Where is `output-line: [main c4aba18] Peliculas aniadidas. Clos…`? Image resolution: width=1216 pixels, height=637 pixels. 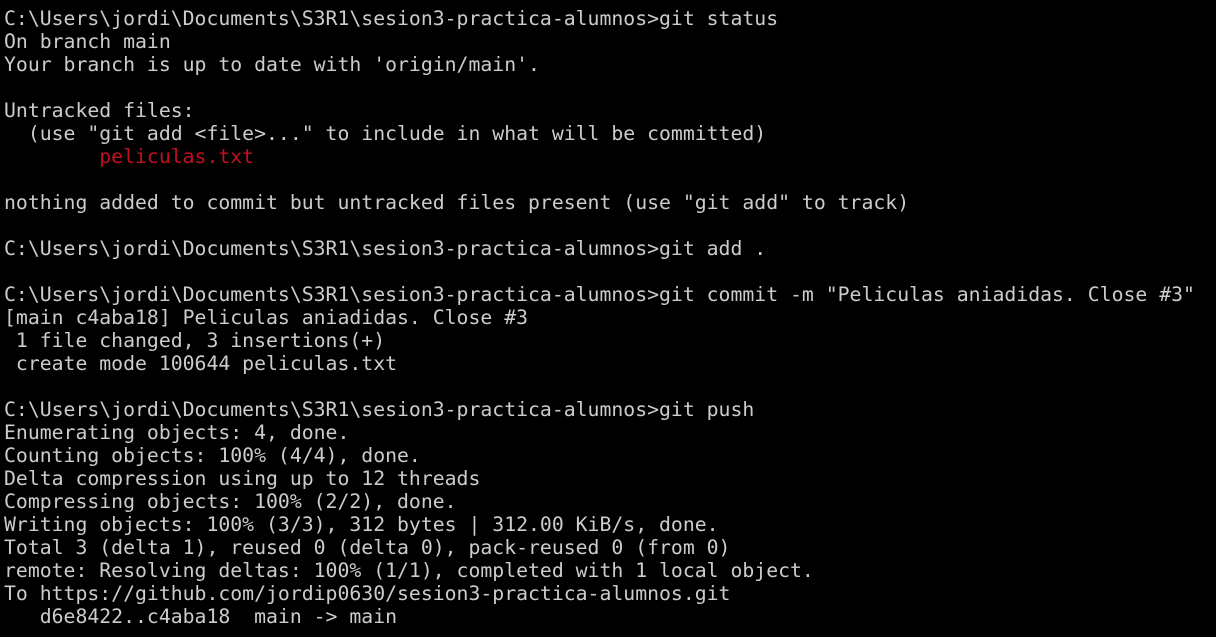 output-line: [main c4aba18] Peliculas aniadidas. Clos… is located at coordinates (266, 317).